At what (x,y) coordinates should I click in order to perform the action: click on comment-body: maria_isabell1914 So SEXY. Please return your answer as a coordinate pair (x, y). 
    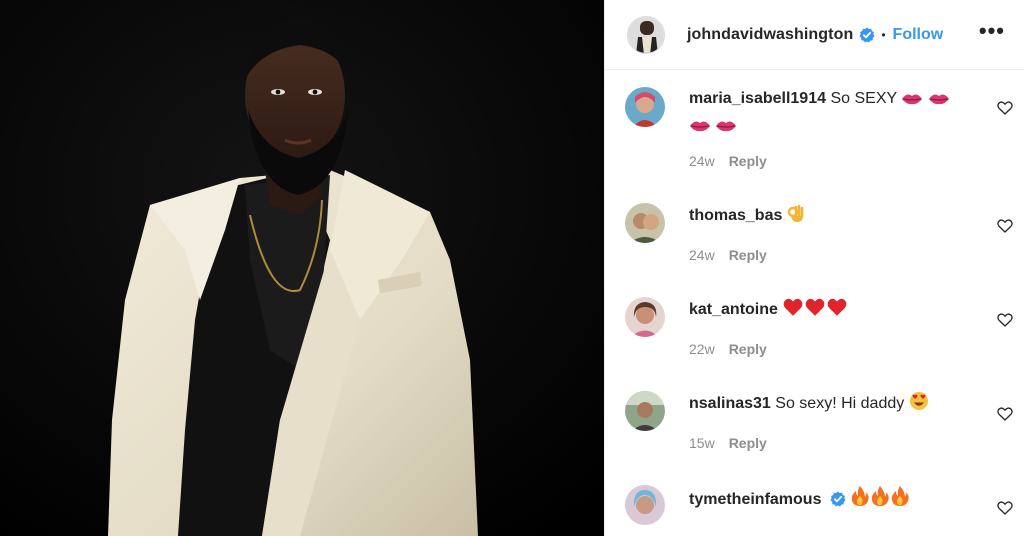
    Looking at the image, I should click on (834, 114).